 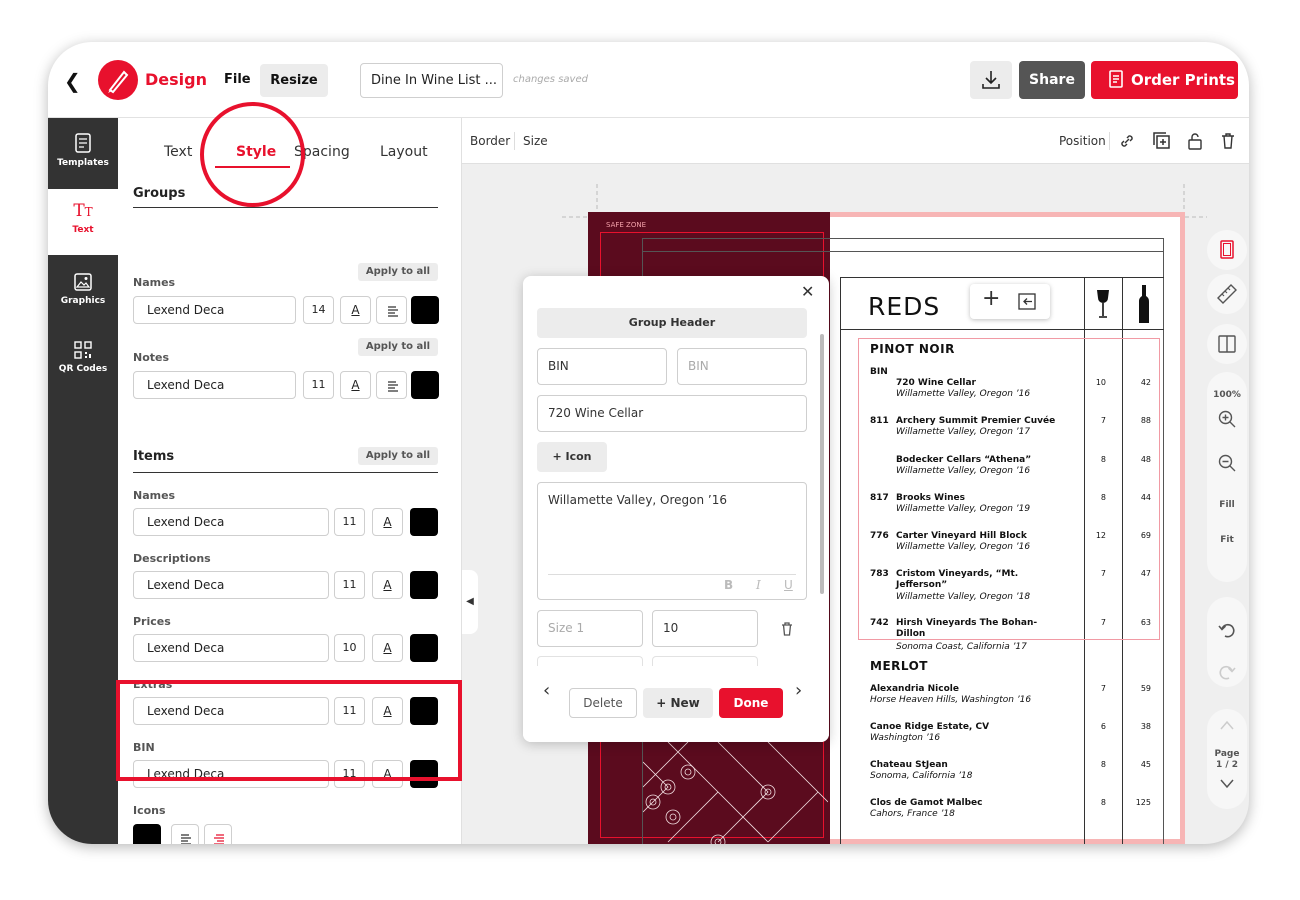 I want to click on zoom-out-icon, so click(x=1227, y=463).